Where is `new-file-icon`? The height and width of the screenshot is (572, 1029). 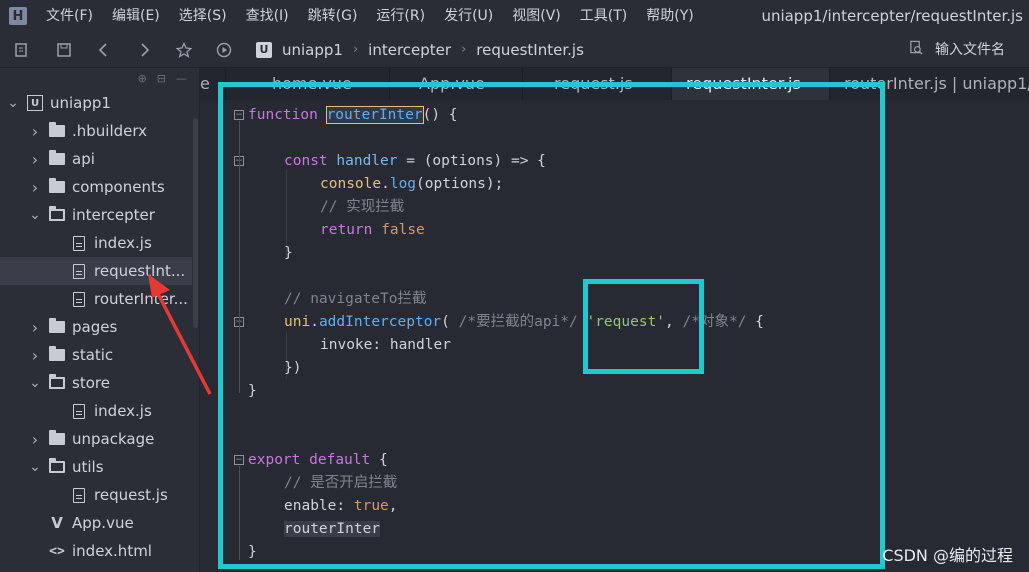 new-file-icon is located at coordinates (22, 50).